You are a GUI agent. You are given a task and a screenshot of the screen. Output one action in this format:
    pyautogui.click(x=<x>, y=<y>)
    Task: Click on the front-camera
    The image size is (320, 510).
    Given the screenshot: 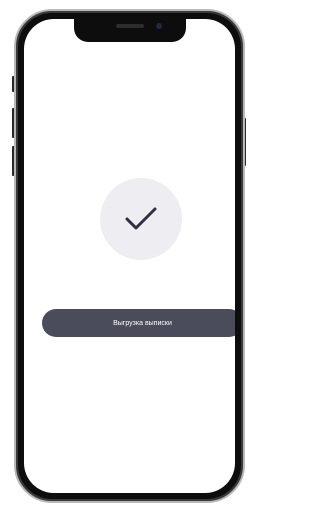 What is the action you would take?
    pyautogui.click(x=158, y=26)
    